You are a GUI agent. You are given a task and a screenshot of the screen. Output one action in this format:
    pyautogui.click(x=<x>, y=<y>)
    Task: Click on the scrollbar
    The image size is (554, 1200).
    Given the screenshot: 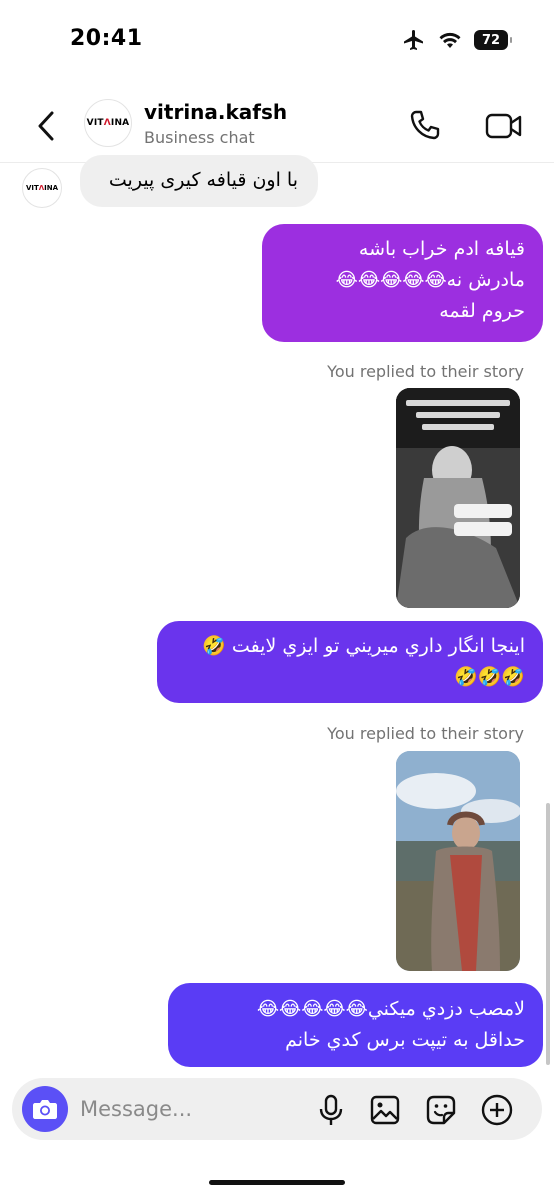 What is the action you would take?
    pyautogui.click(x=548, y=934)
    